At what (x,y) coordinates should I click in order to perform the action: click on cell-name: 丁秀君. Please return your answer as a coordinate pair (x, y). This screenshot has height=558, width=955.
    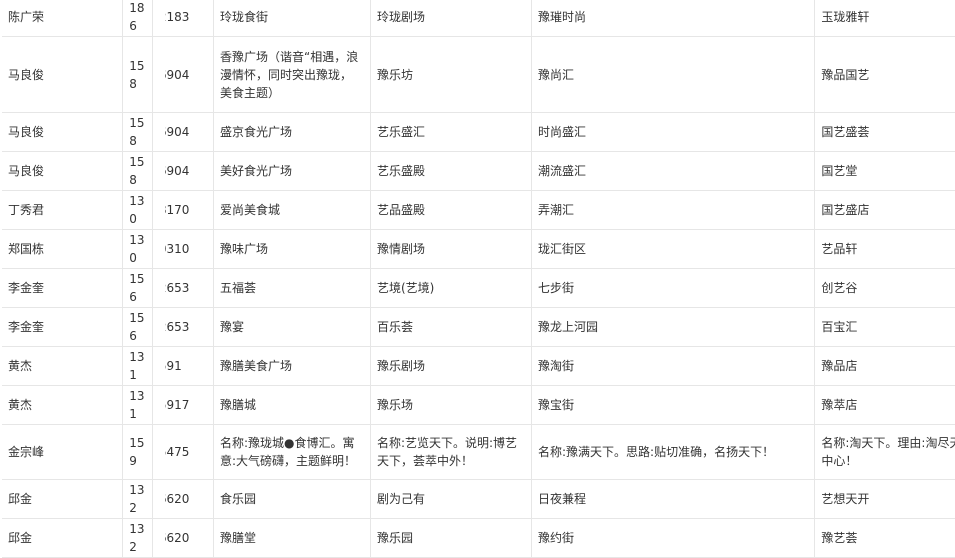
    Looking at the image, I should click on (63, 210).